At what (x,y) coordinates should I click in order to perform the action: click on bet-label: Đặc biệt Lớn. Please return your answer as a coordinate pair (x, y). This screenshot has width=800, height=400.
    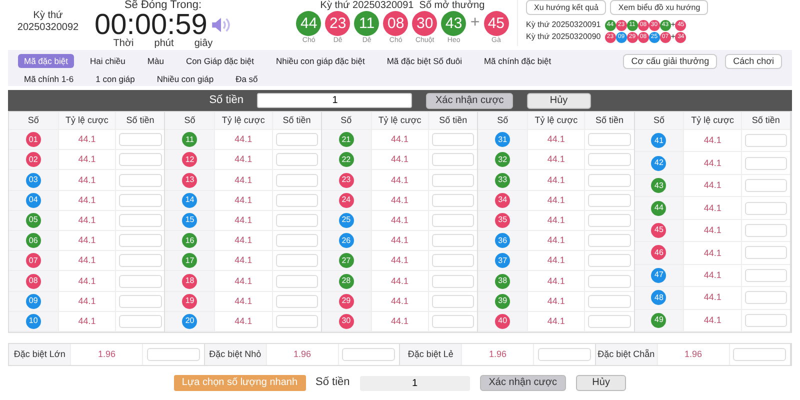
    Looking at the image, I should click on (40, 354).